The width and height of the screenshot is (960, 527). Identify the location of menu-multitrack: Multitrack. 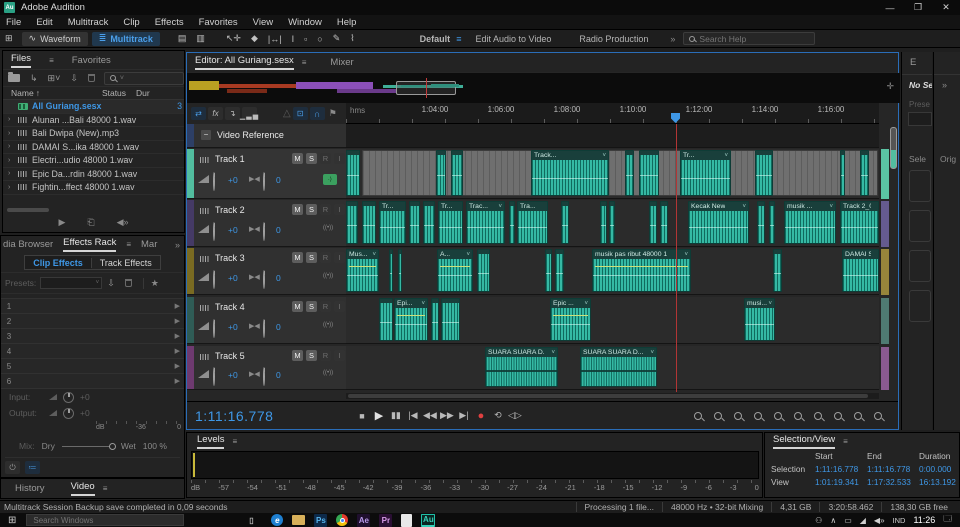
(88, 22).